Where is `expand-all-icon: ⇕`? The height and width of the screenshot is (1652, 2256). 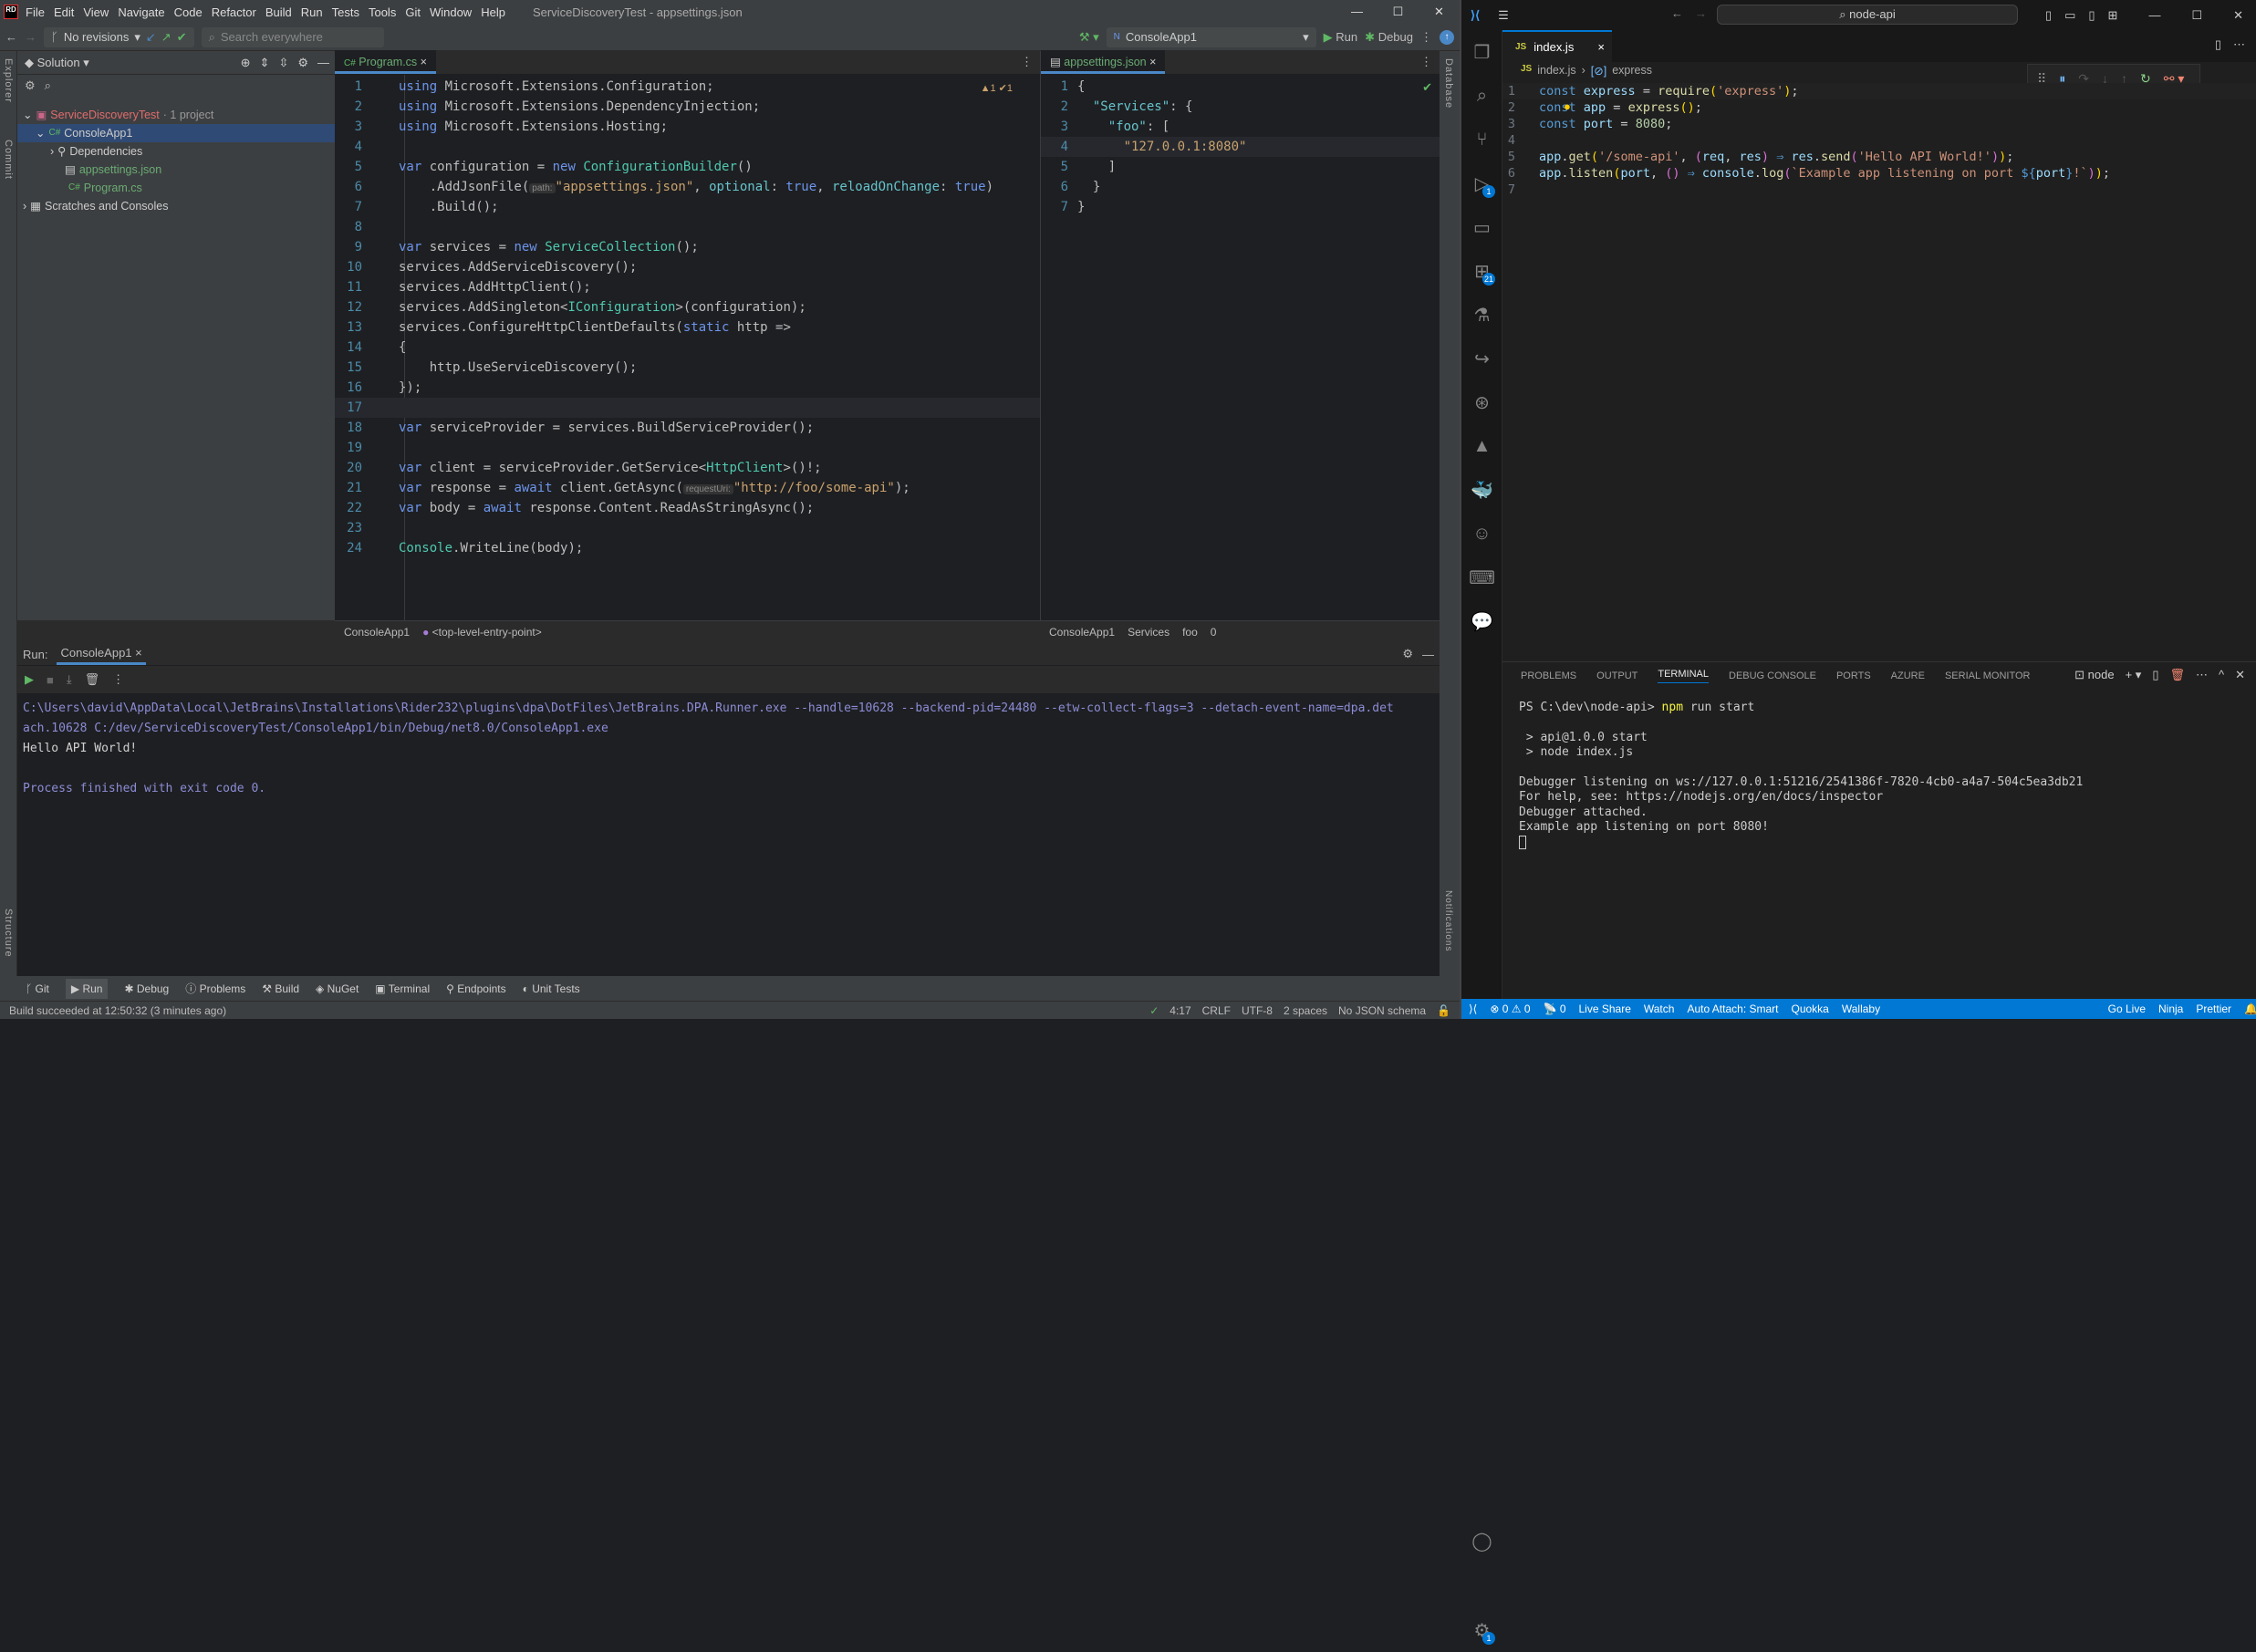
expand-all-icon: ⇕ is located at coordinates (265, 63).